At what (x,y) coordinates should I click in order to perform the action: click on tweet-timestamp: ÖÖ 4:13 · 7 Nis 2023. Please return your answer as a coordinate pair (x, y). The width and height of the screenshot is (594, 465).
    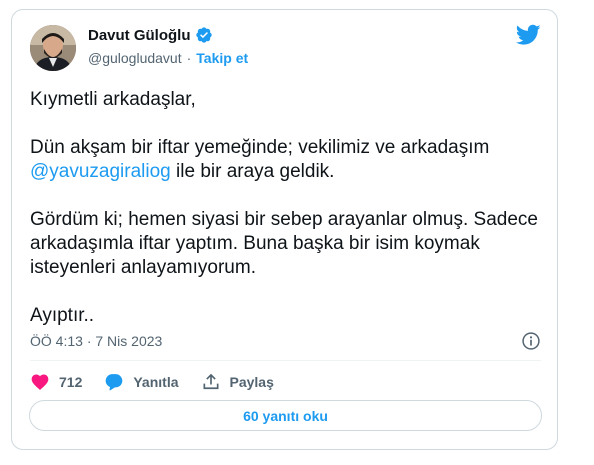
    Looking at the image, I should click on (96, 341).